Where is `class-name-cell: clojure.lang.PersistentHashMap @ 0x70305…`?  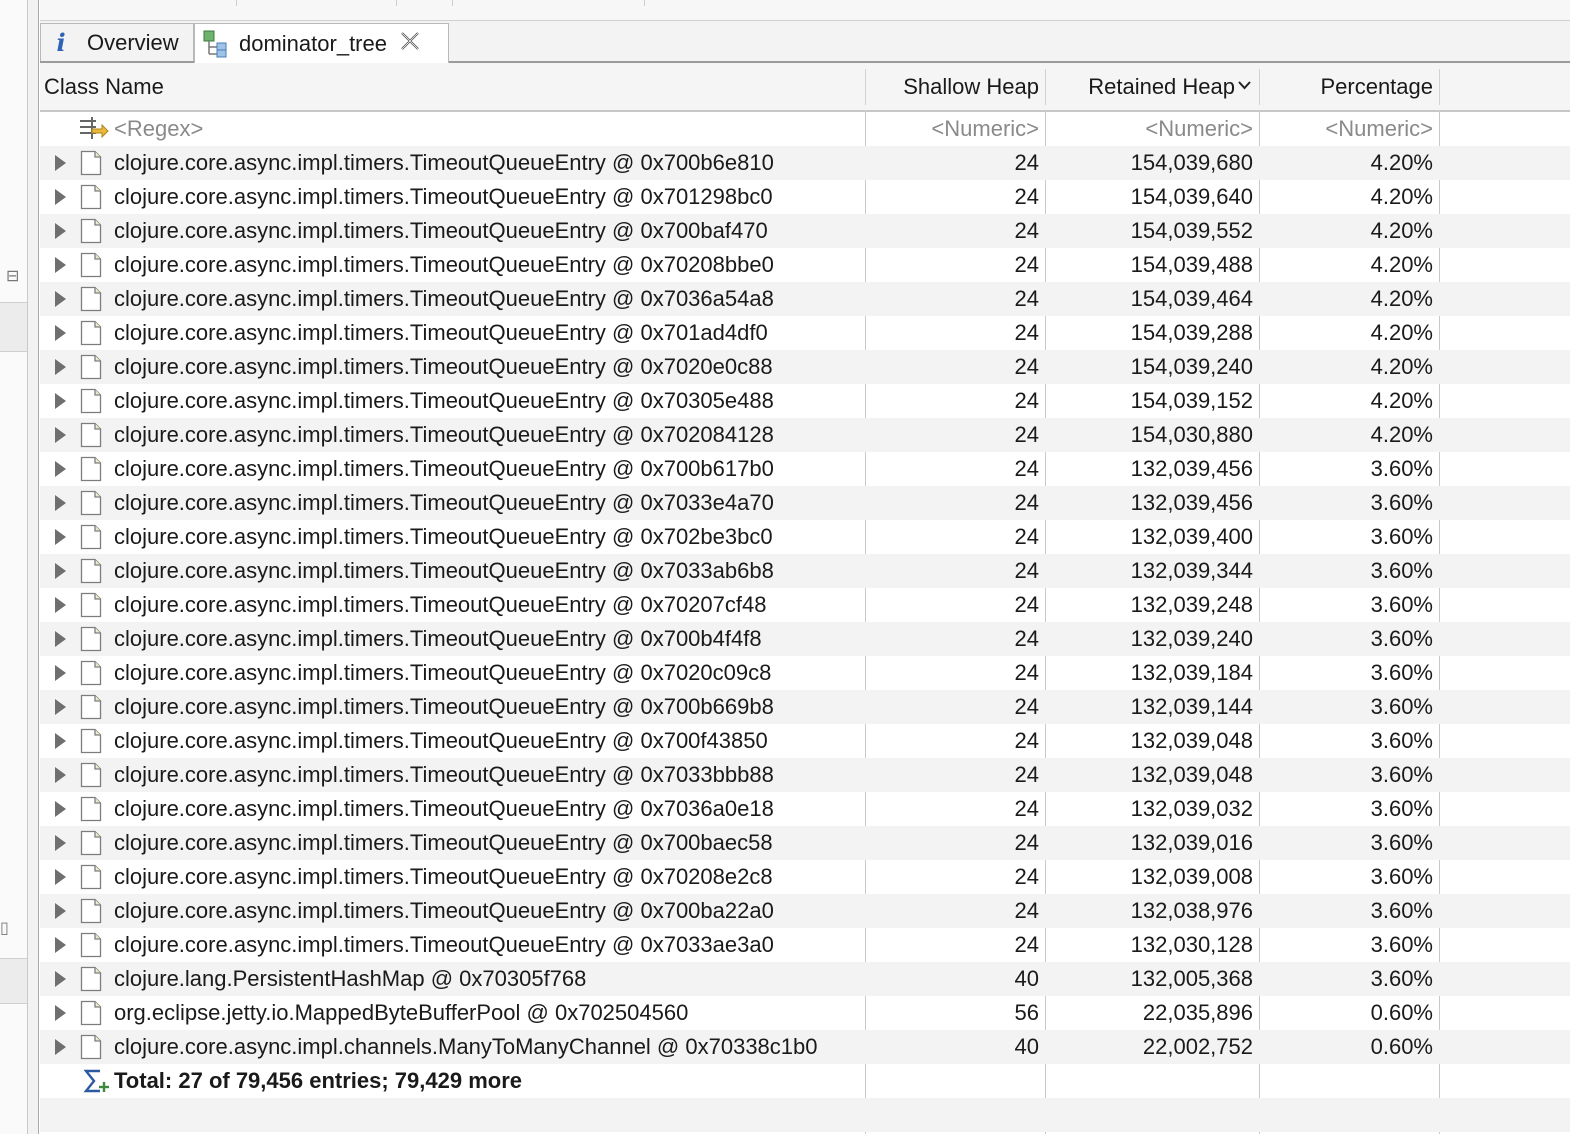
class-name-cell: clojure.lang.PersistentHashMap @ 0x70305… is located at coordinates (350, 978).